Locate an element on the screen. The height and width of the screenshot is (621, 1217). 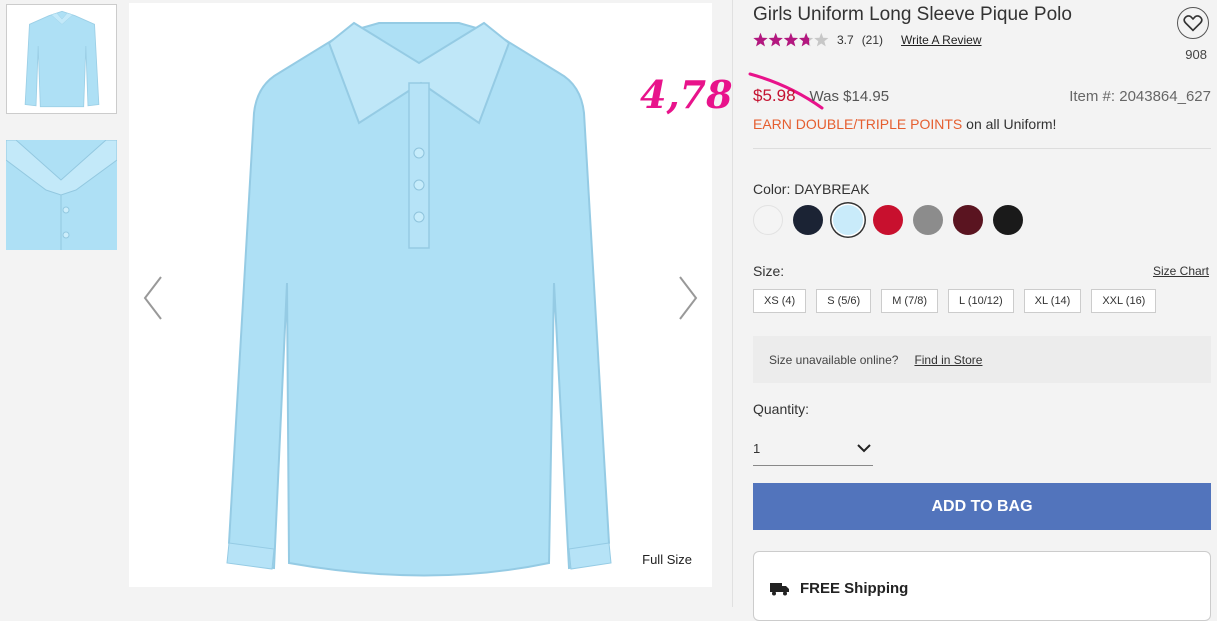
color-swatch-navy is located at coordinates (808, 220).